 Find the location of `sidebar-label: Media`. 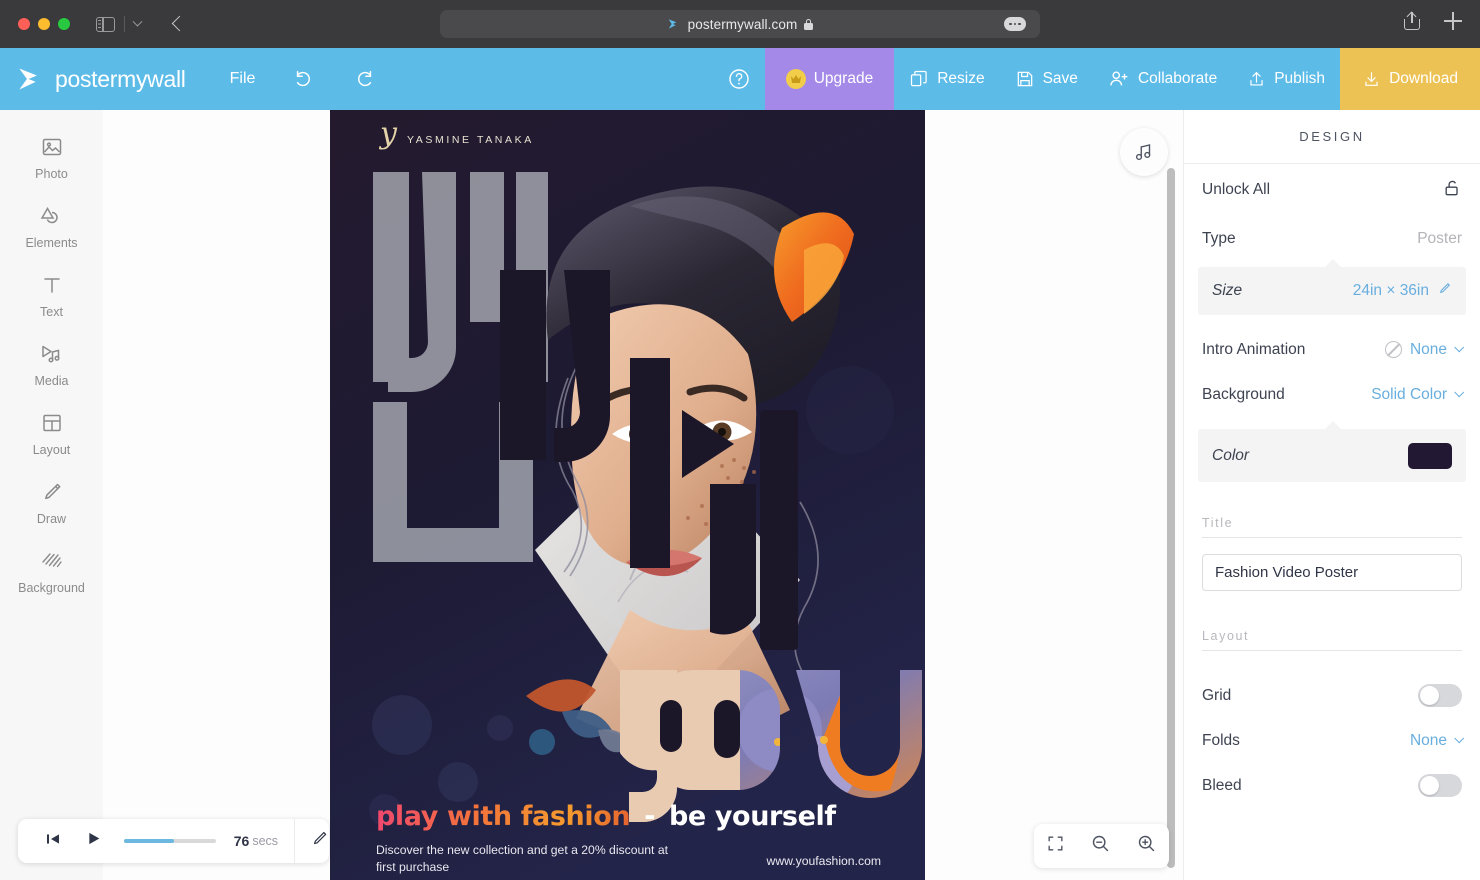

sidebar-label: Media is located at coordinates (51, 381).